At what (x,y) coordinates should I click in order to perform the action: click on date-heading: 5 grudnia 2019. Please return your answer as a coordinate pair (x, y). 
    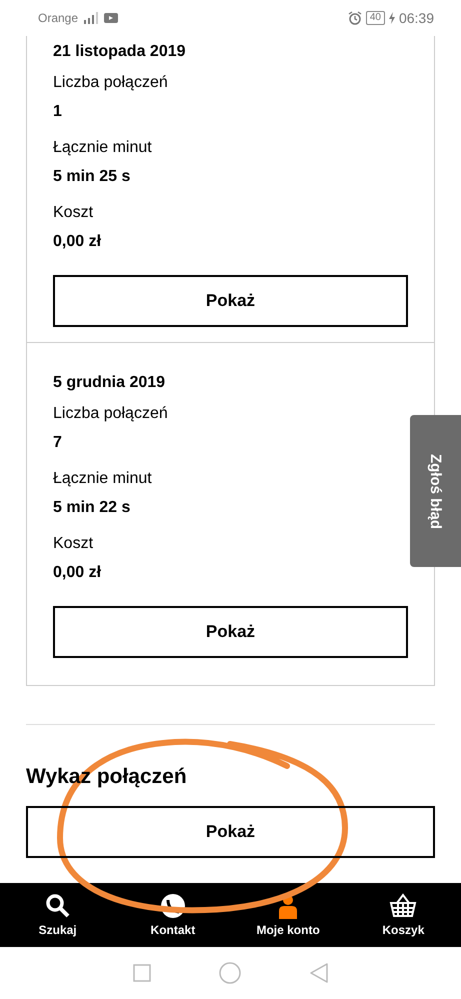
    Looking at the image, I should click on (109, 383).